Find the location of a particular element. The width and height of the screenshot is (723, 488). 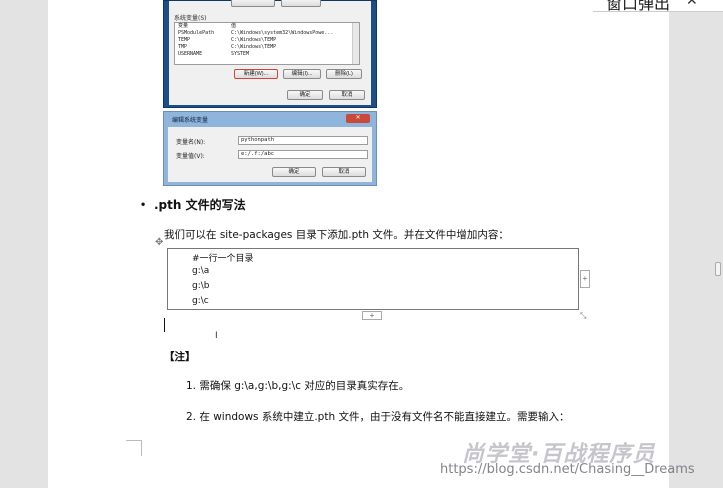

row-value: SYSTEM is located at coordinates (240, 54).